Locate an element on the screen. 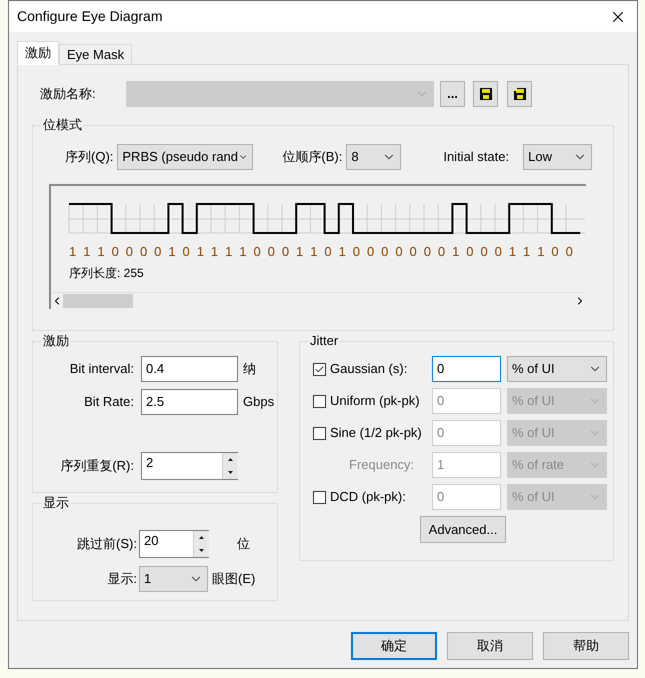 The width and height of the screenshot is (645, 678). save-as-button is located at coordinates (519, 94).